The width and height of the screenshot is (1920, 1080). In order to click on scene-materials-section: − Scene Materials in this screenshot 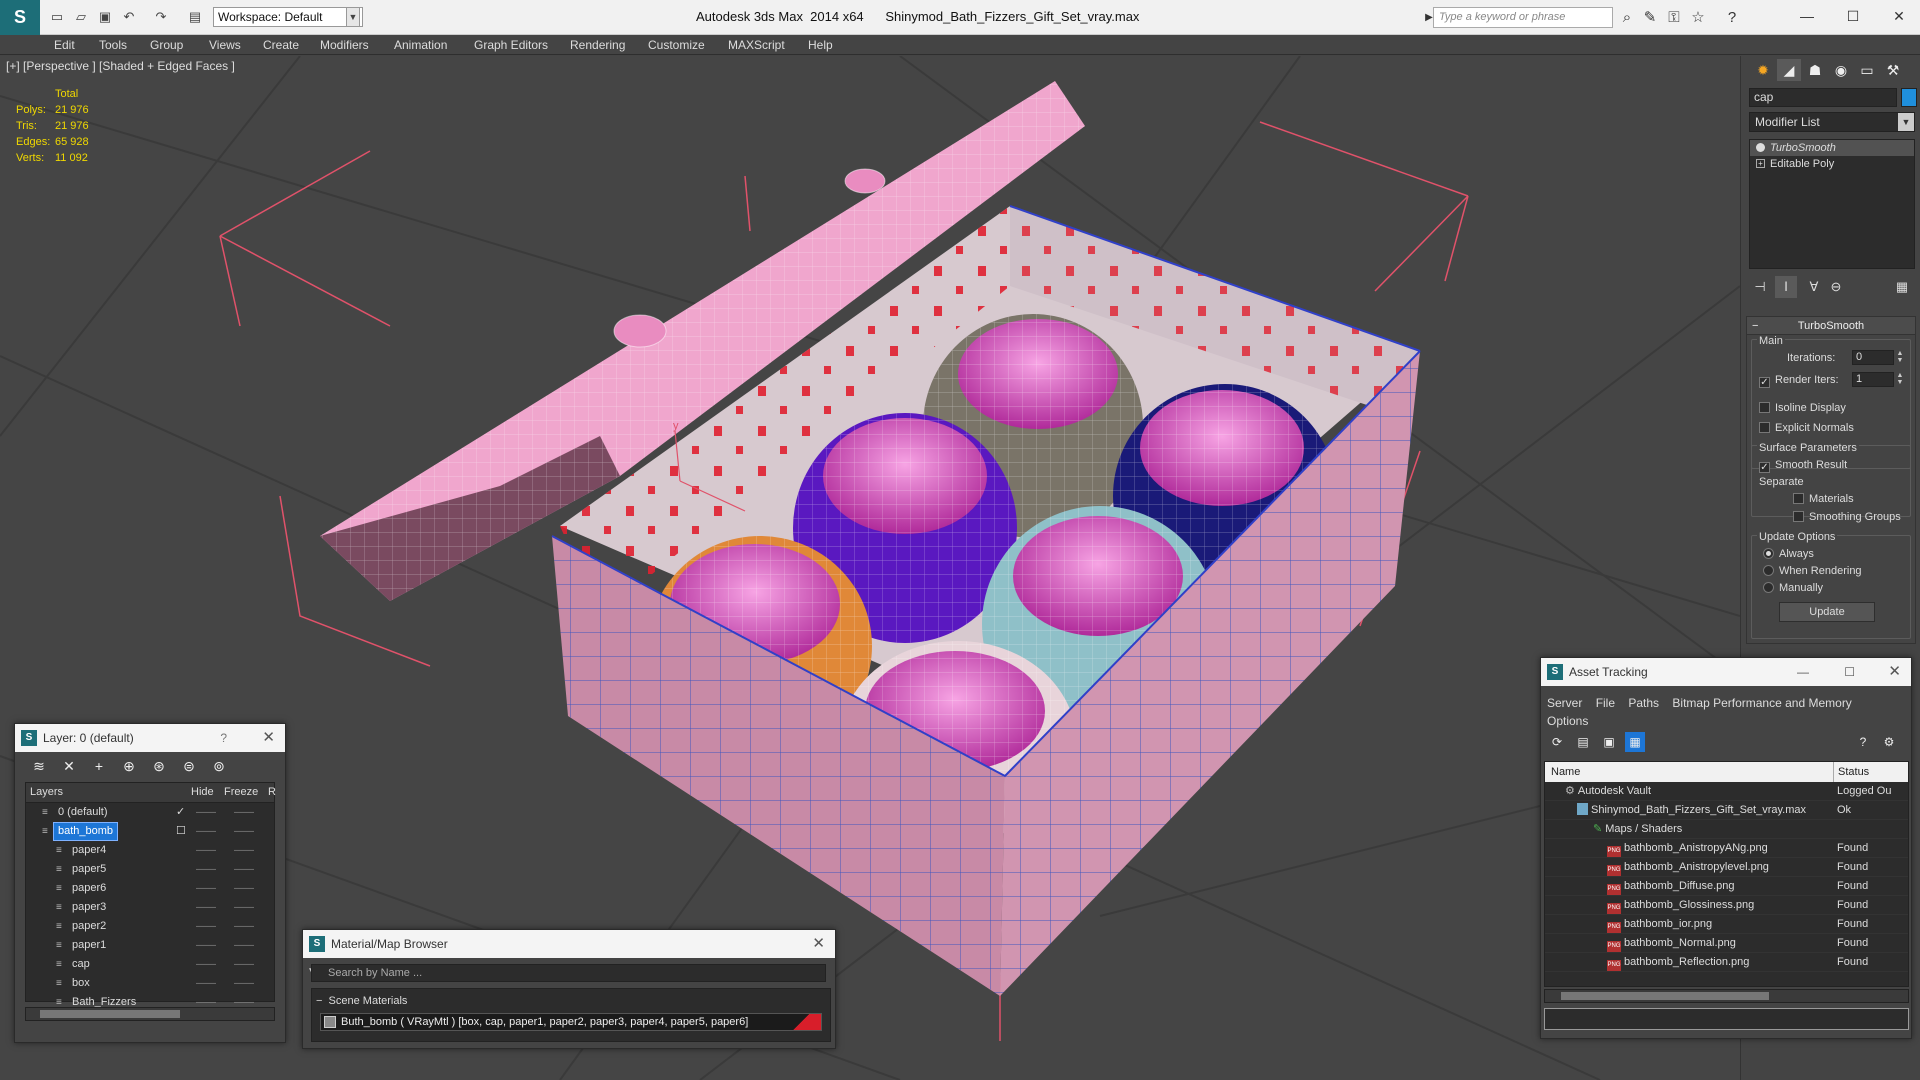, I will do `click(361, 1001)`.